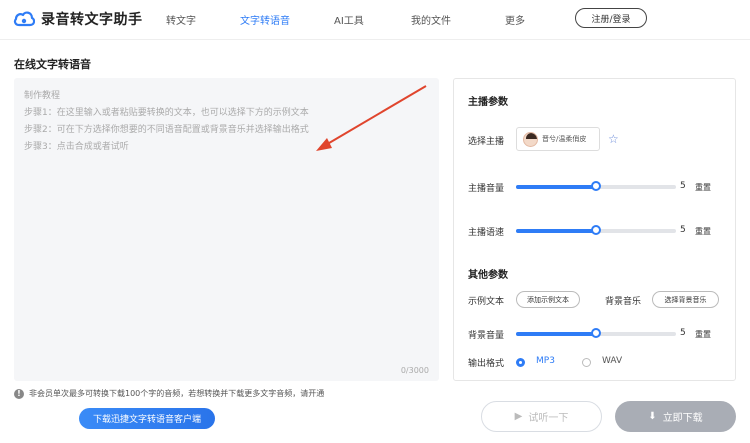  Describe the element at coordinates (486, 233) in the screenshot. I see `speed-label: 主播语速` at that location.